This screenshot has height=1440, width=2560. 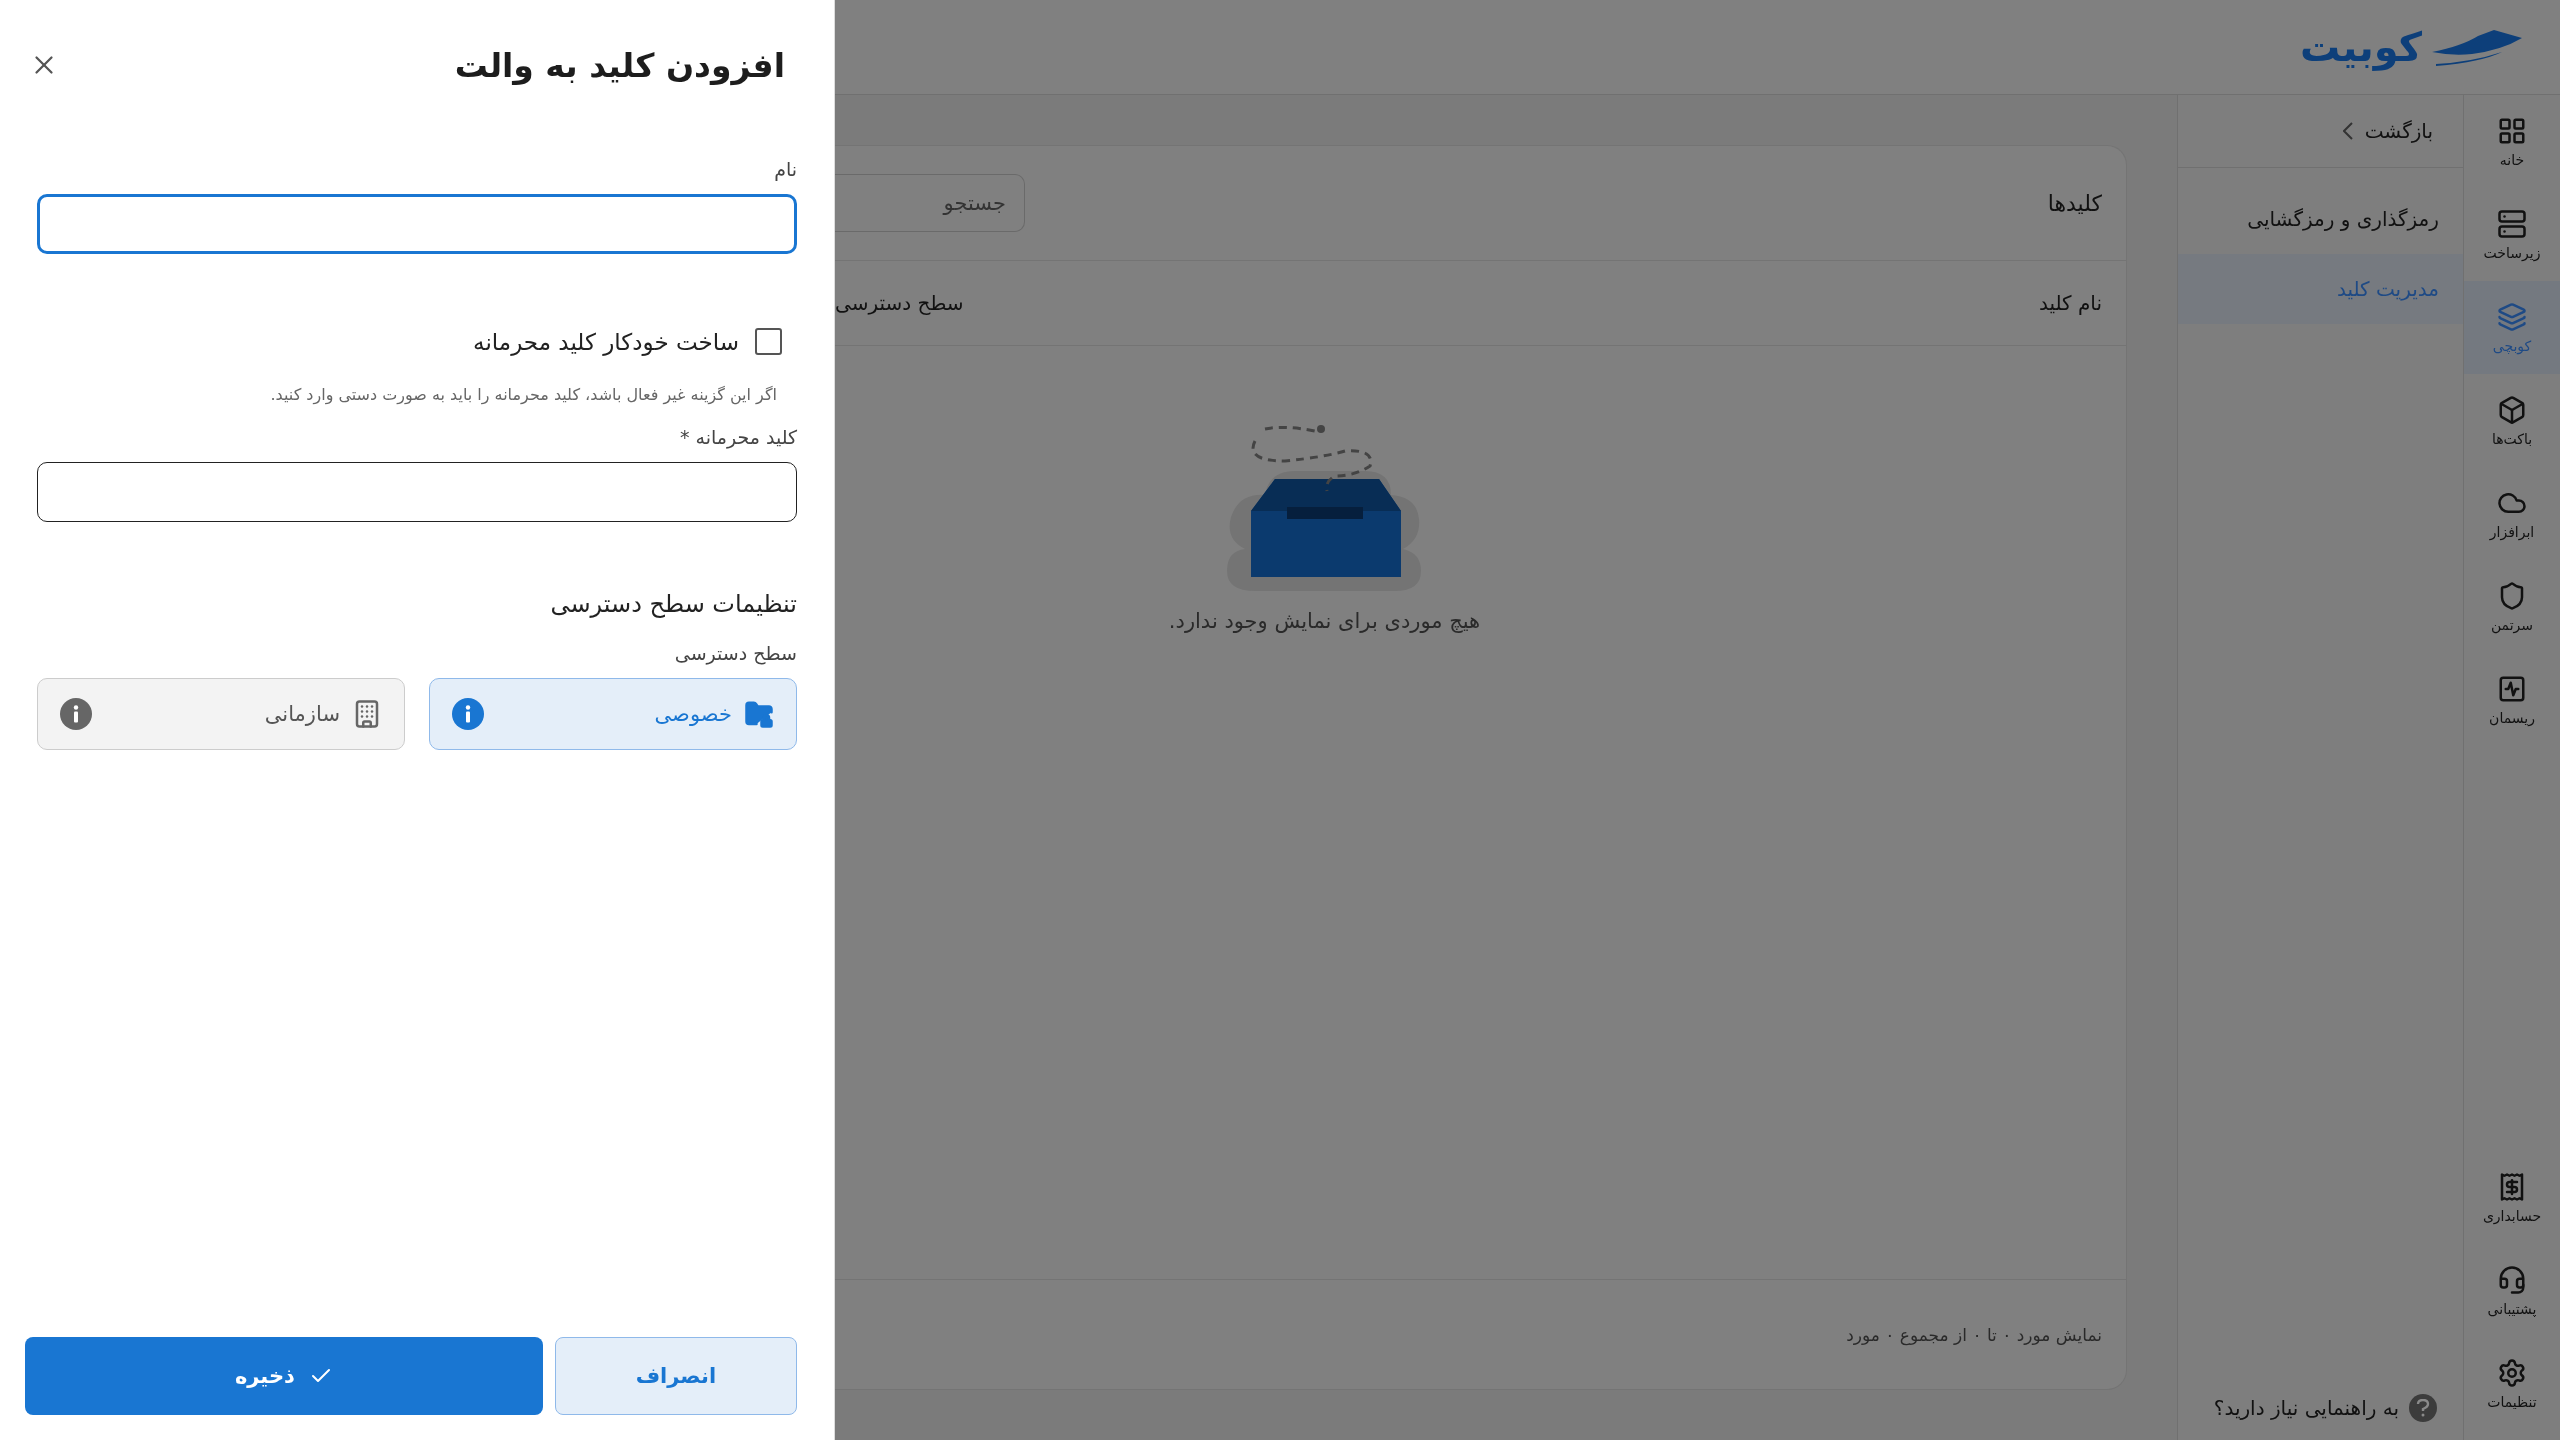 I want to click on help-text: به راهنمایی نیاز دارید؟, so click(x=2306, y=1408).